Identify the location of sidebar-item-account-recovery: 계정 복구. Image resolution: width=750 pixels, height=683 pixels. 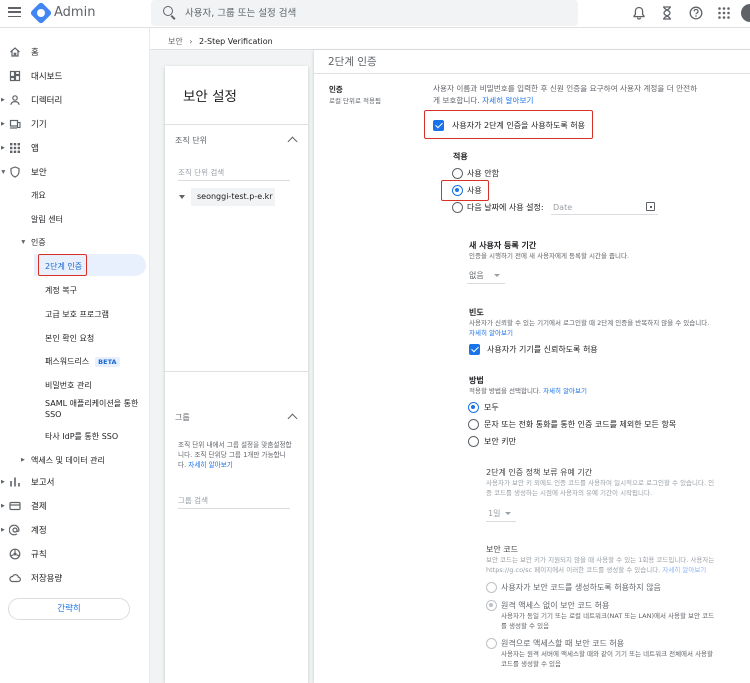
(61, 290).